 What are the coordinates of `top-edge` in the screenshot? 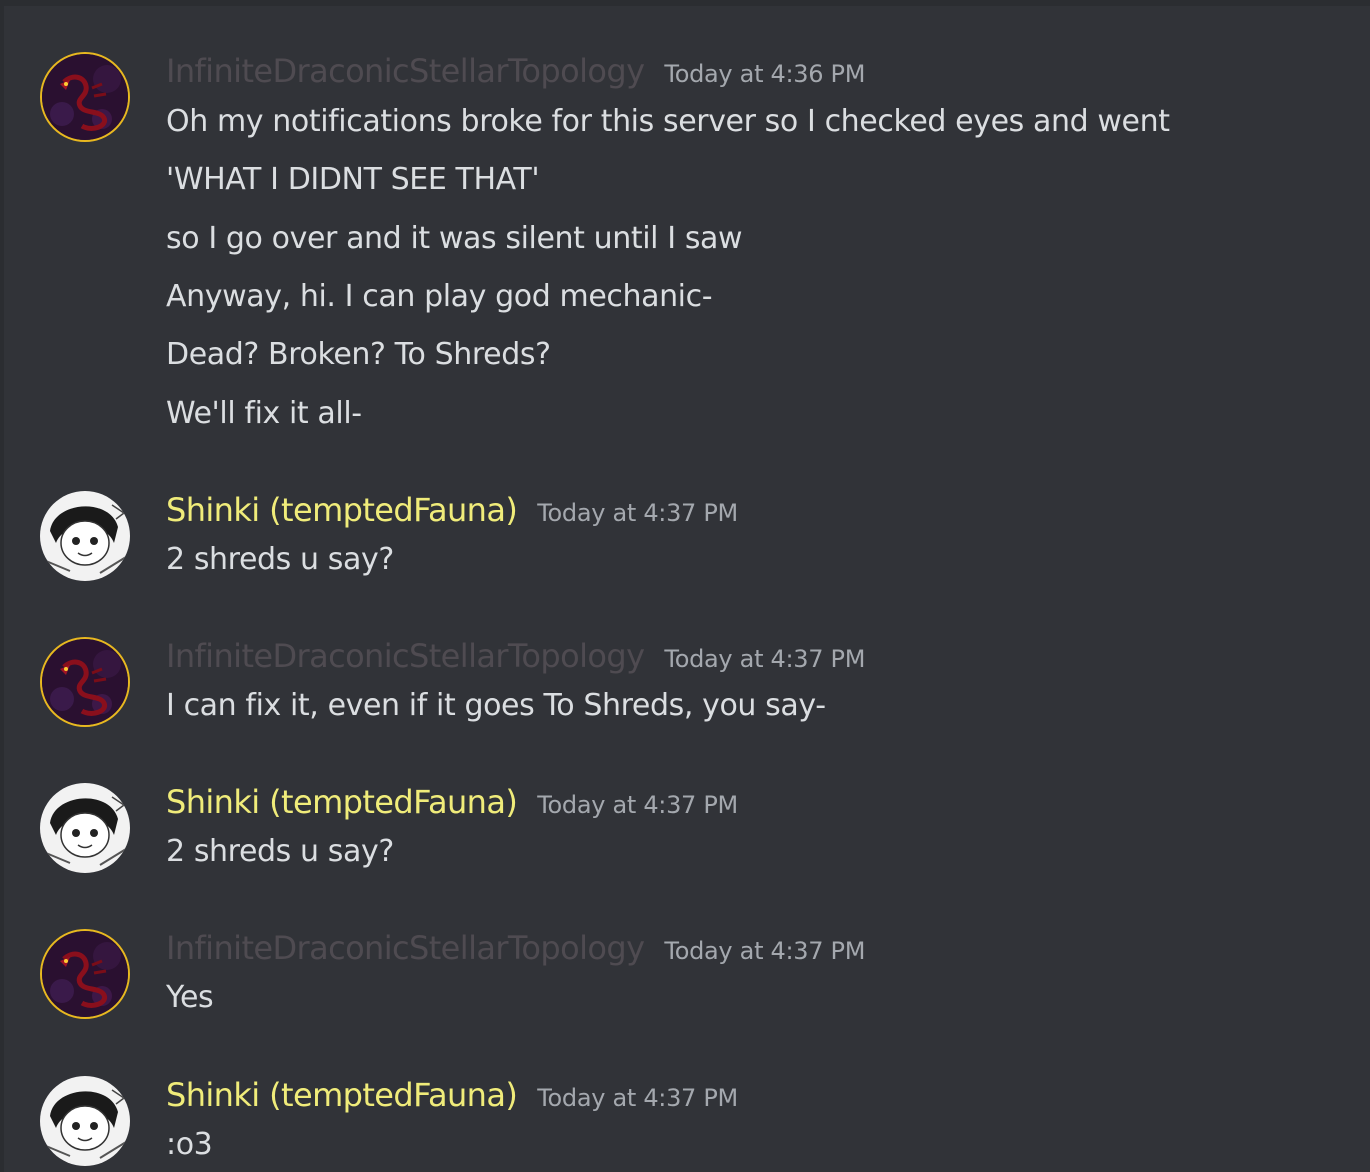 It's located at (685, 3).